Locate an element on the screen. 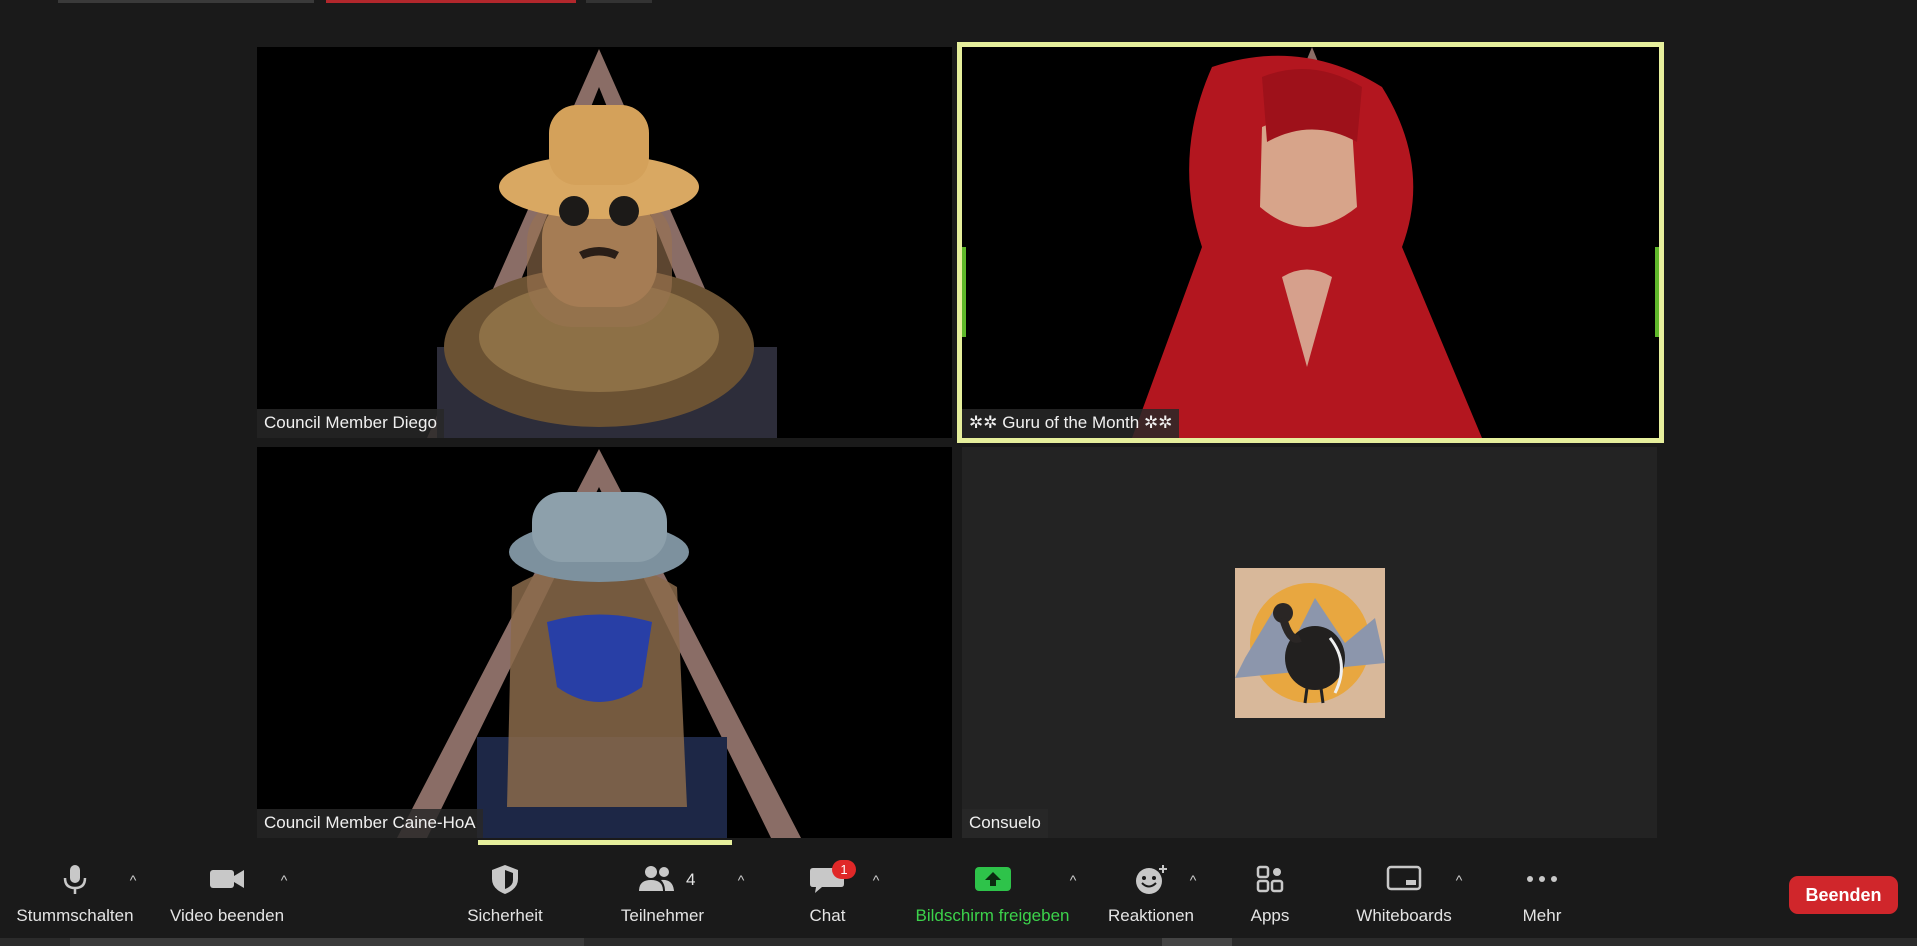 Image resolution: width=1917 pixels, height=946 pixels. security-label: Sicherheit is located at coordinates (505, 915).